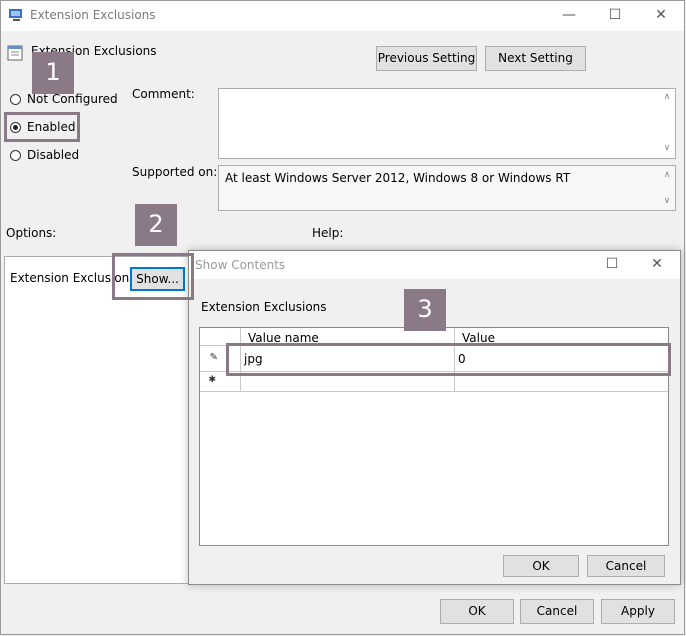 The image size is (686, 636). Describe the element at coordinates (557, 611) in the screenshot. I see `cancel-button: Cancel` at that location.